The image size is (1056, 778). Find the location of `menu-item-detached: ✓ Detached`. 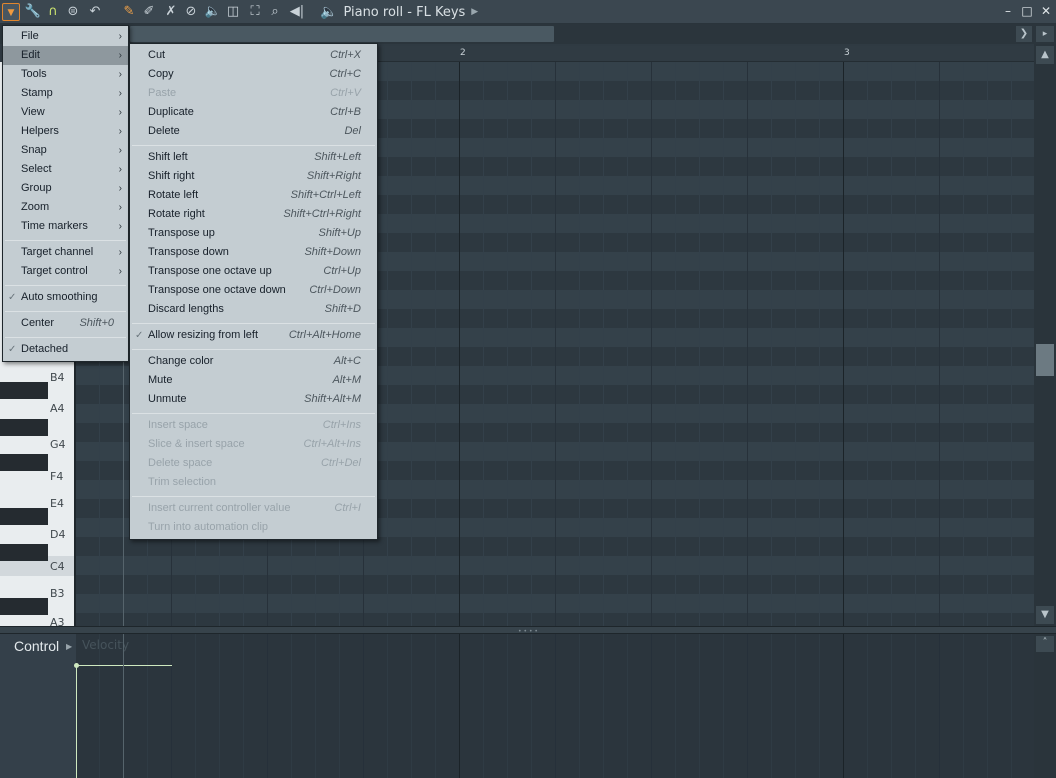

menu-item-detached: ✓ Detached is located at coordinates (65, 349).